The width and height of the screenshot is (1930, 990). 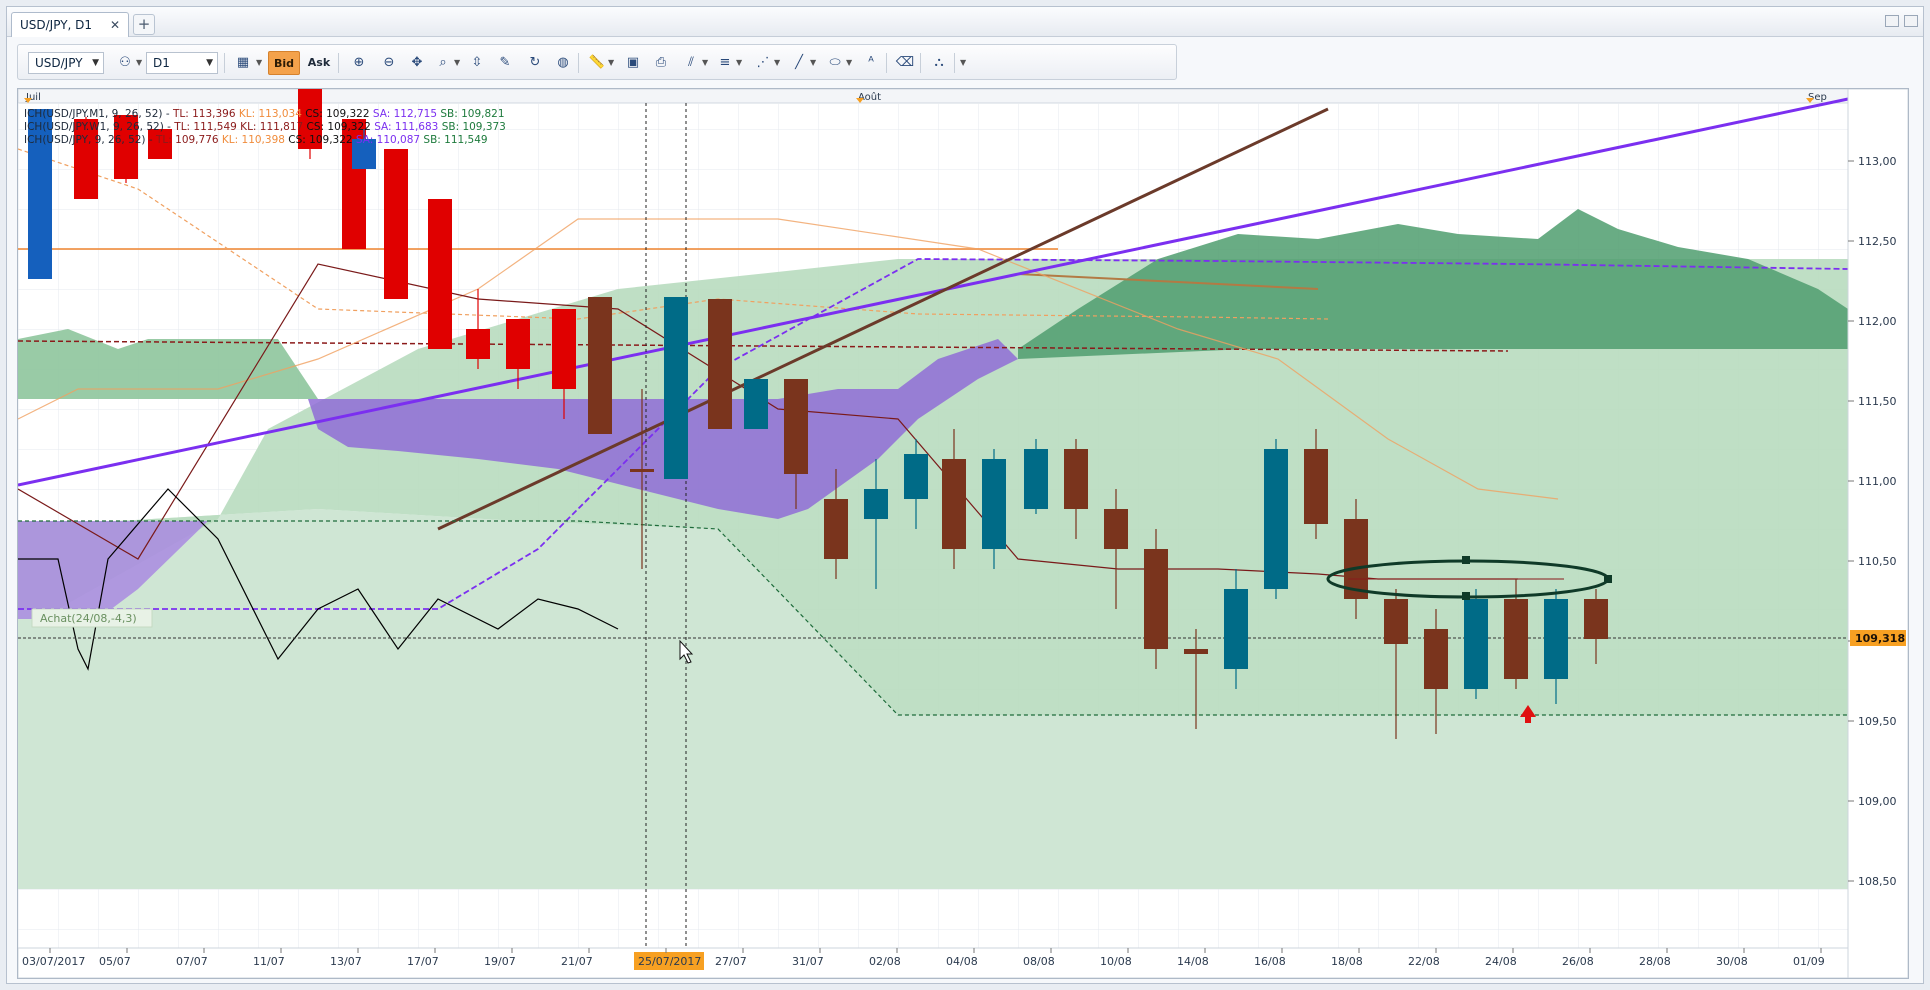 What do you see at coordinates (577, 961) in the screenshot?
I see `date-label: 21/07` at bounding box center [577, 961].